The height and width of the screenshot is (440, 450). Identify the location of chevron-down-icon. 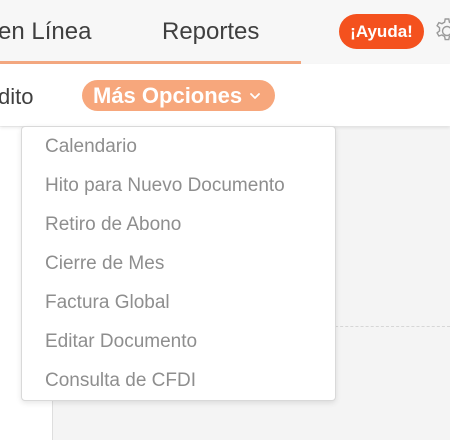
(255, 95).